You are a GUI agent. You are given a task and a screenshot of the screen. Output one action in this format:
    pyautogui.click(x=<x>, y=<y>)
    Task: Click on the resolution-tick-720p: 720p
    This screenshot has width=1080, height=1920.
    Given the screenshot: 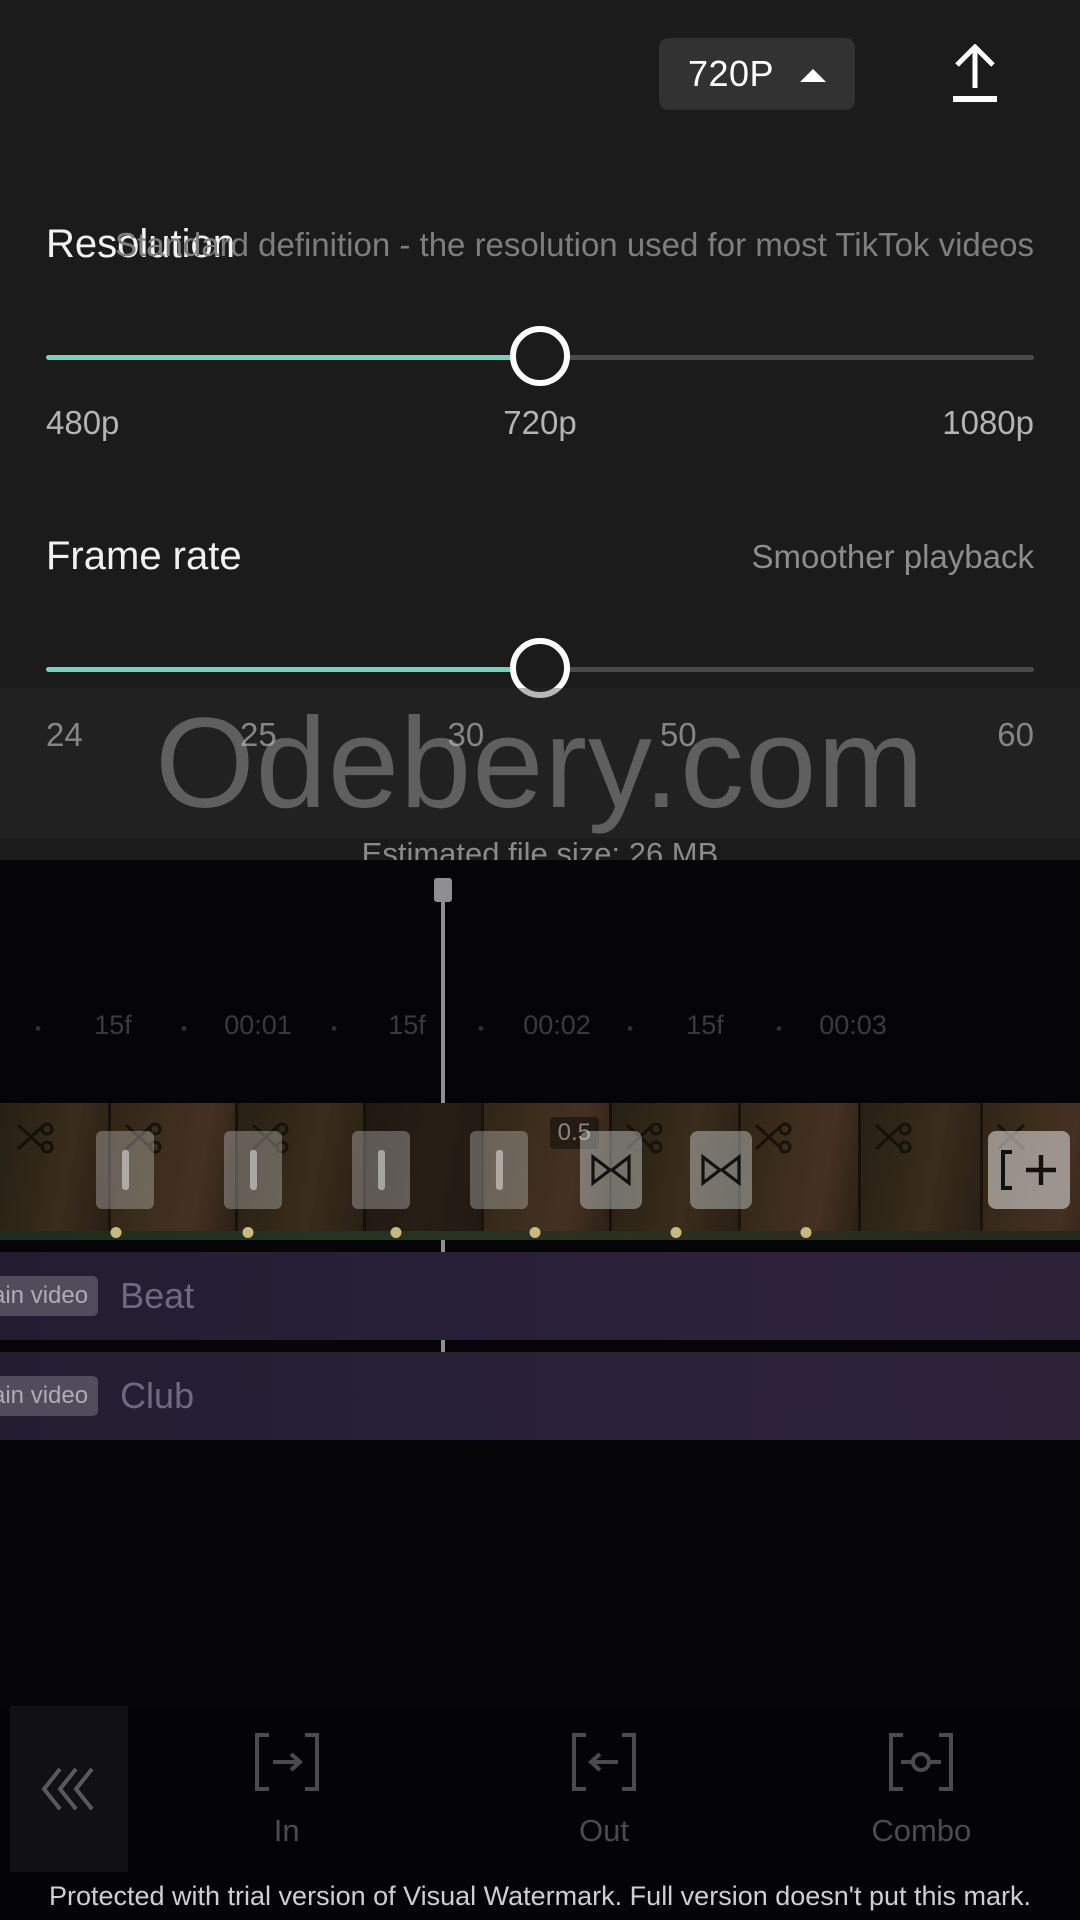 What is the action you would take?
    pyautogui.click(x=539, y=423)
    